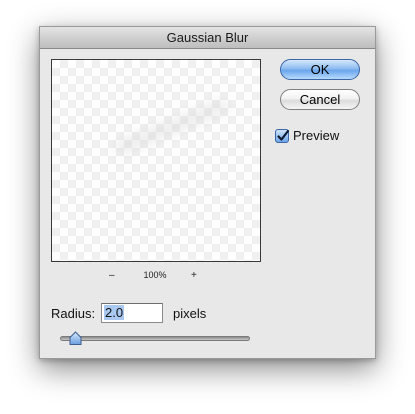 This screenshot has height=414, width=415. Describe the element at coordinates (190, 313) in the screenshot. I see `radius-unit-label: pixels` at that location.